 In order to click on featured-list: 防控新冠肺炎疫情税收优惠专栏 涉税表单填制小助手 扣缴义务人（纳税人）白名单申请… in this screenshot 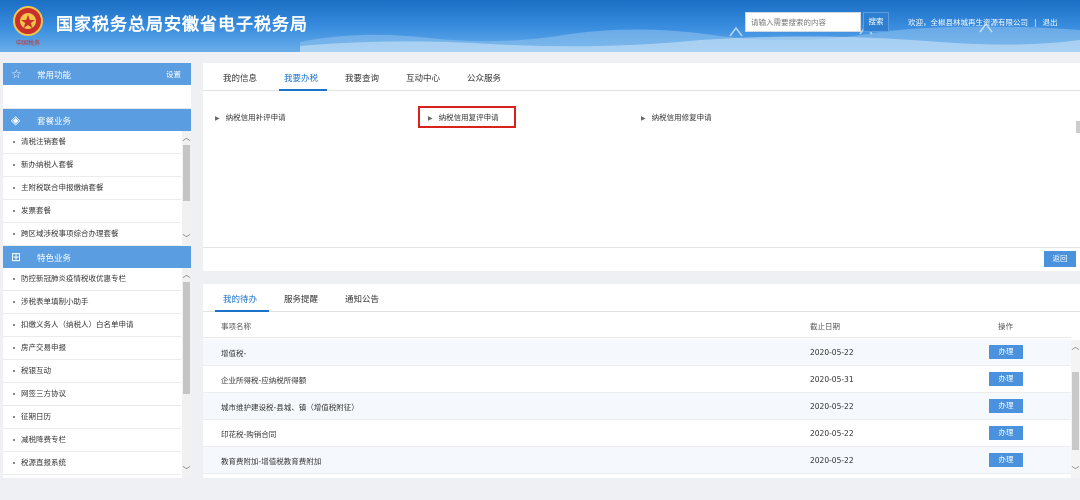, I will do `click(97, 373)`.